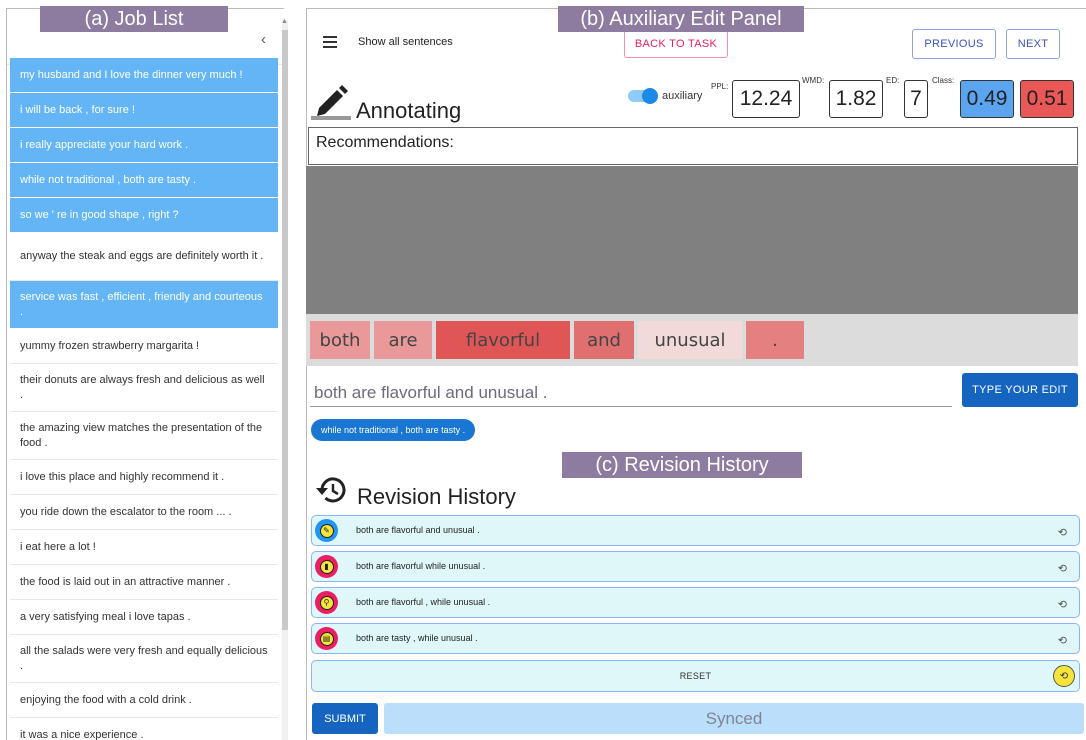 This screenshot has width=1086, height=740. I want to click on history-icon, so click(331, 490).